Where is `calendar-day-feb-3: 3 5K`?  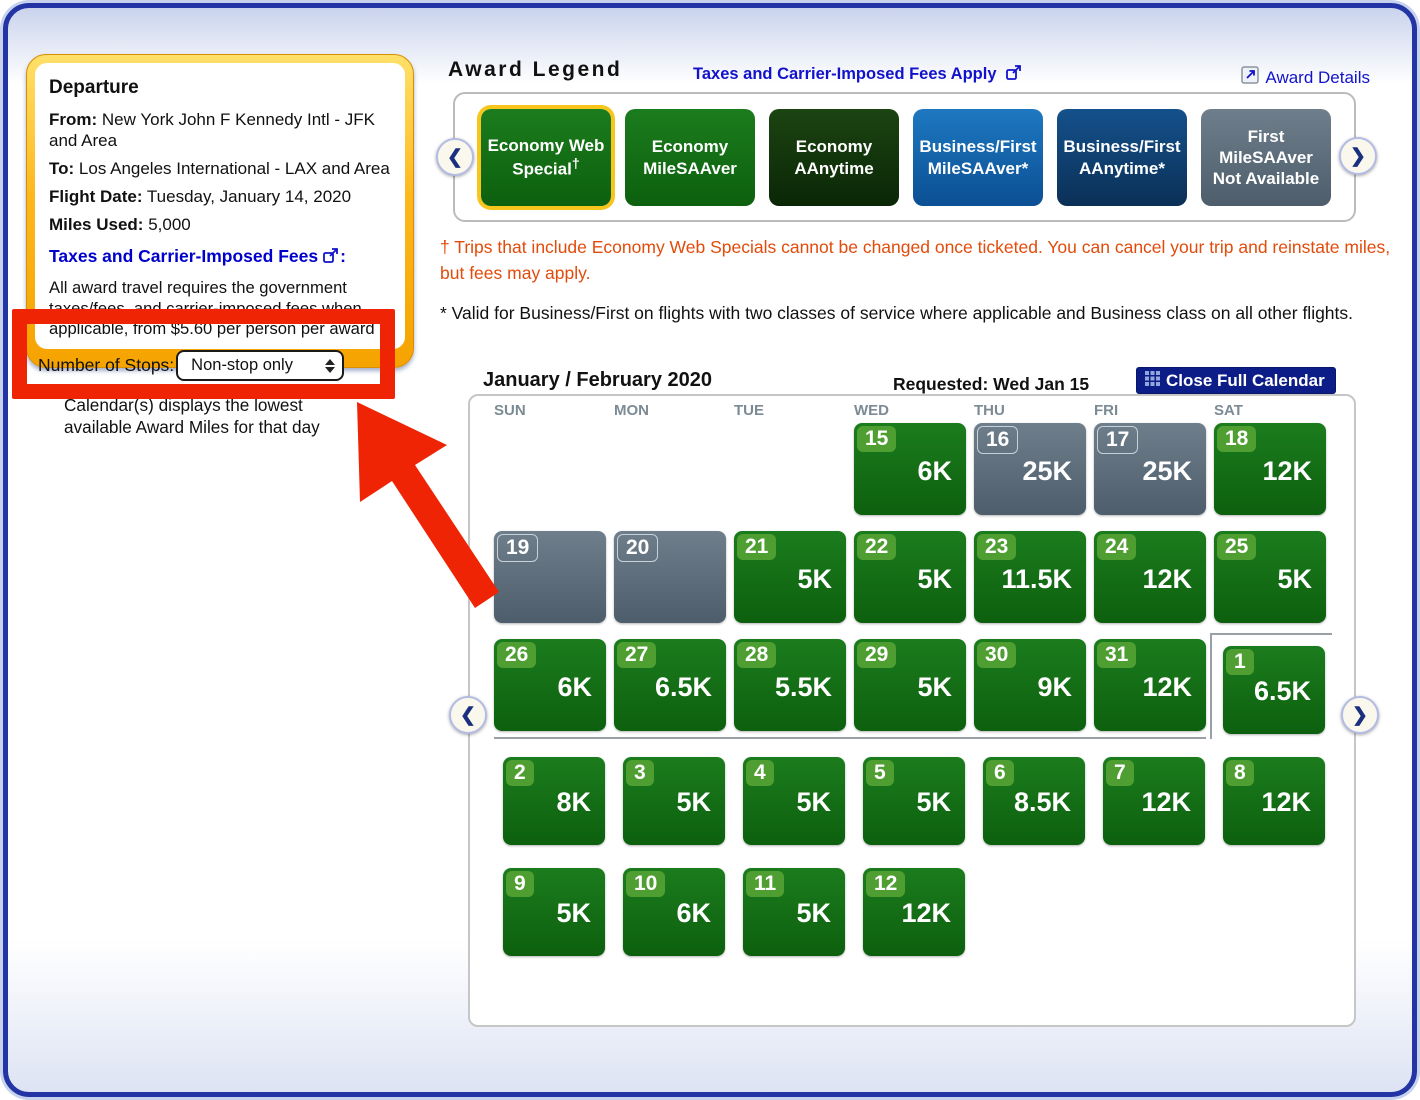
calendar-day-feb-3: 3 5K is located at coordinates (674, 801).